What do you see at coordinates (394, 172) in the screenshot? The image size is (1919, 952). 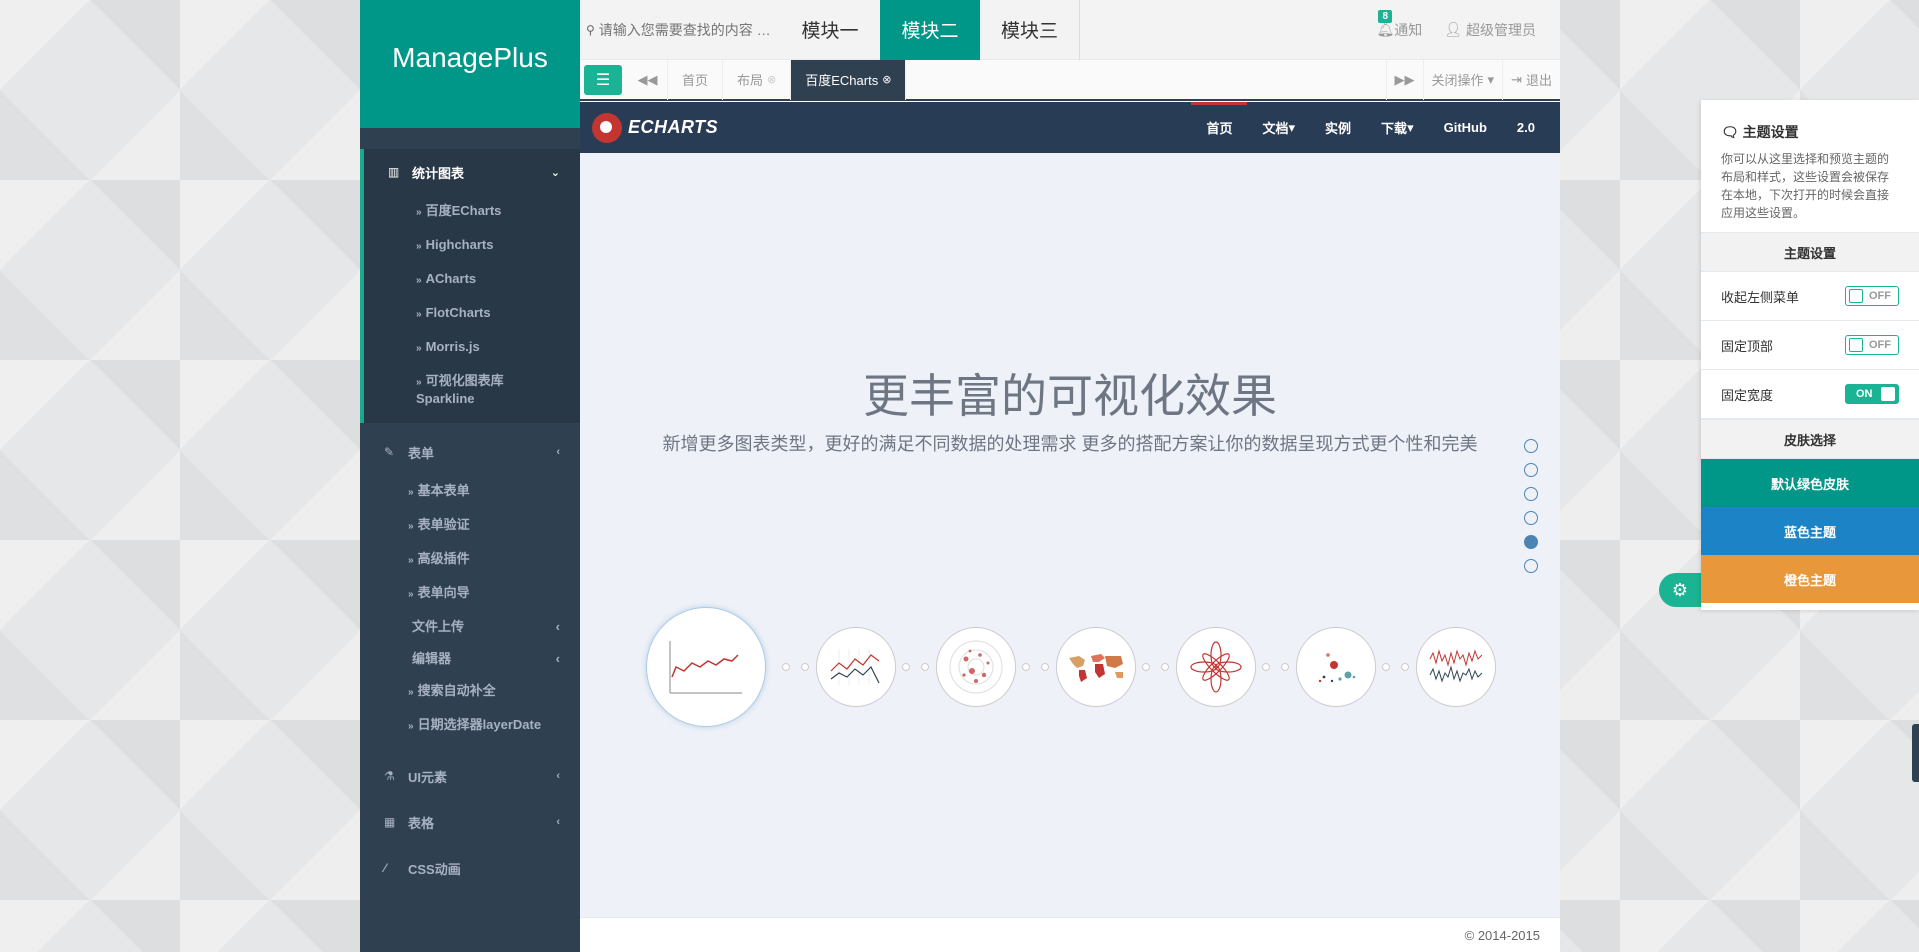 I see `bar-chart-icon: ▥` at bounding box center [394, 172].